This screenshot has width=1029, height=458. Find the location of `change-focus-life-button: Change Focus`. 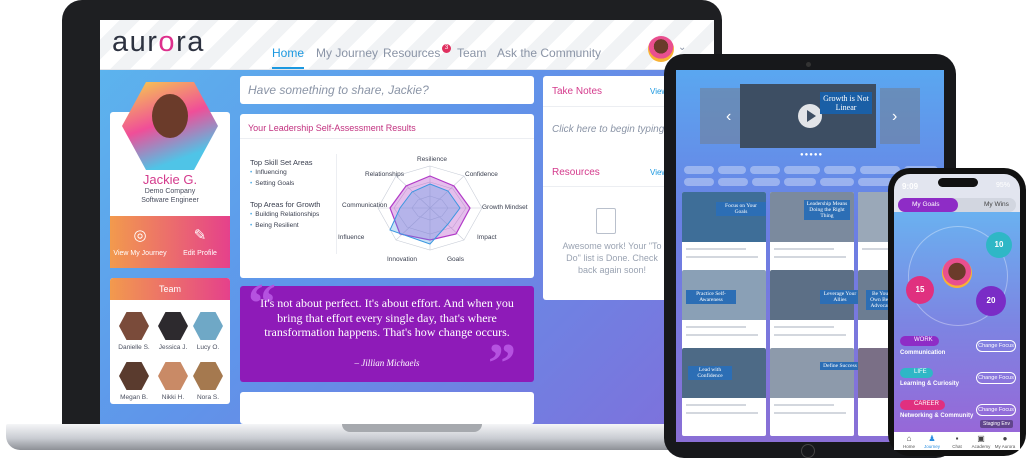

change-focus-life-button: Change Focus is located at coordinates (996, 378).